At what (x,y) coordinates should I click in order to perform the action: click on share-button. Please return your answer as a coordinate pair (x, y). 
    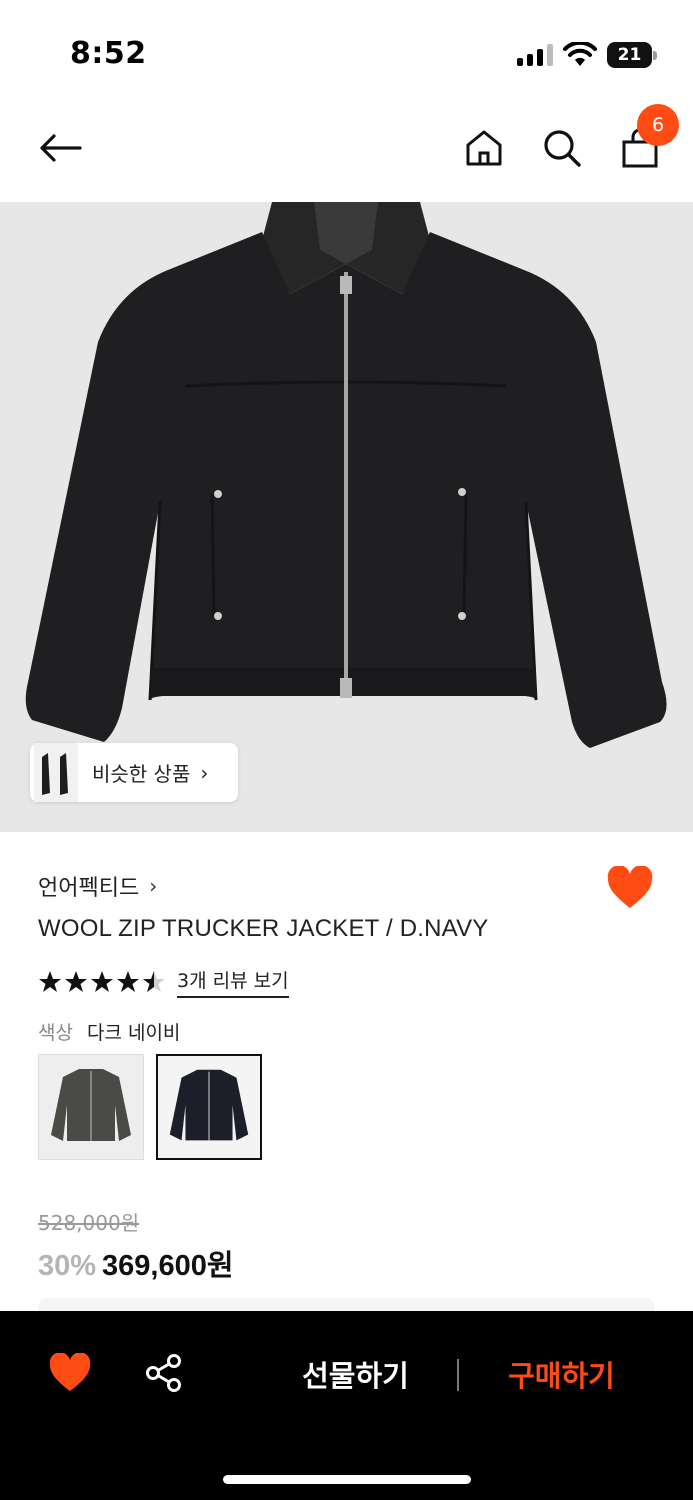
    Looking at the image, I should click on (166, 1375).